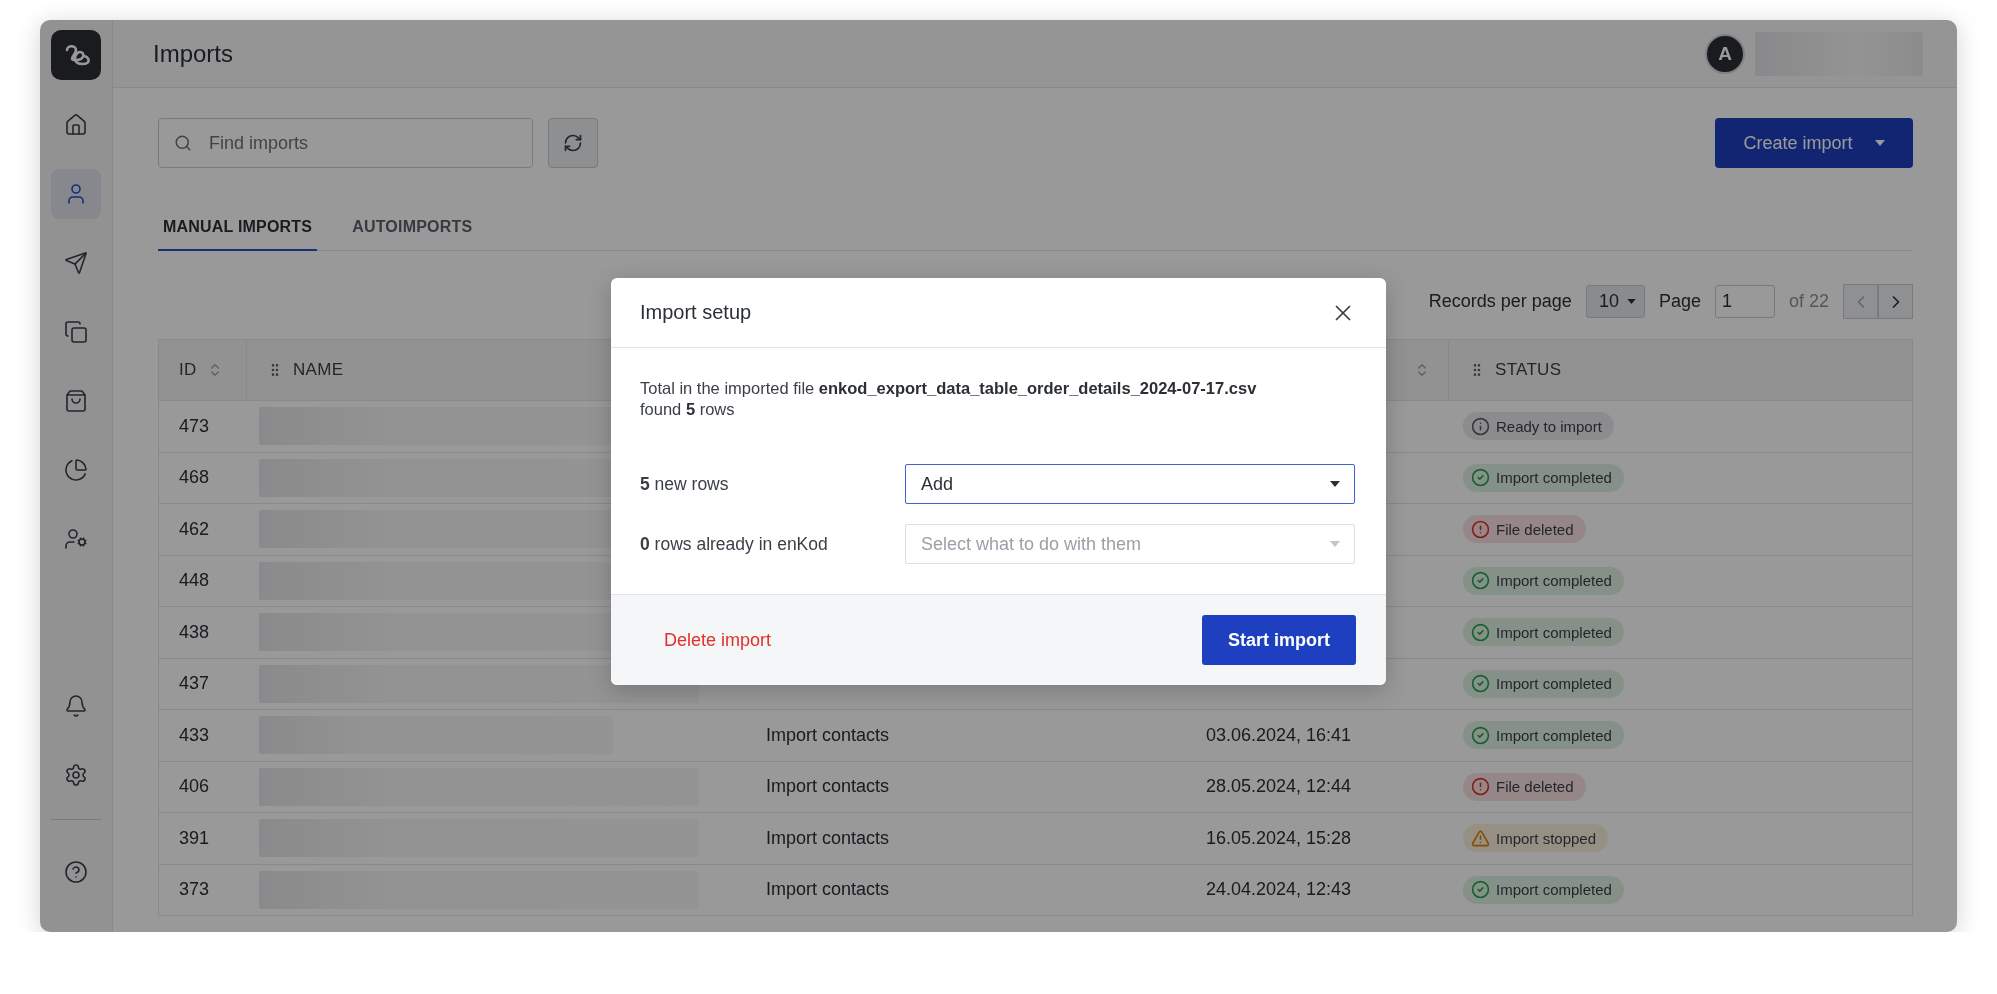  Describe the element at coordinates (1615, 301) in the screenshot. I see `per-page-select: 10` at that location.